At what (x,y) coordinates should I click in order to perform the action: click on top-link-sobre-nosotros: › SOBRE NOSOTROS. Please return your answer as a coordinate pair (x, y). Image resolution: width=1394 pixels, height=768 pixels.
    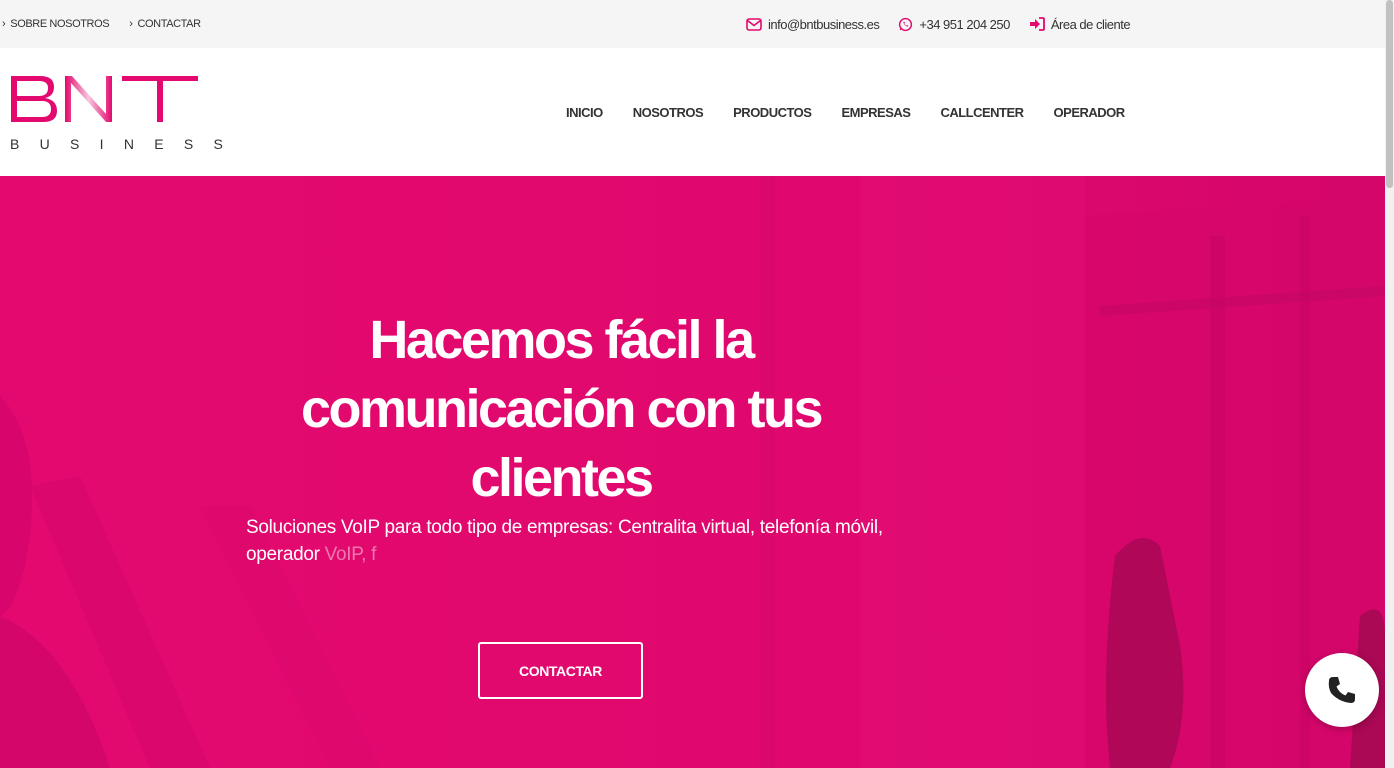
    Looking at the image, I should click on (56, 24).